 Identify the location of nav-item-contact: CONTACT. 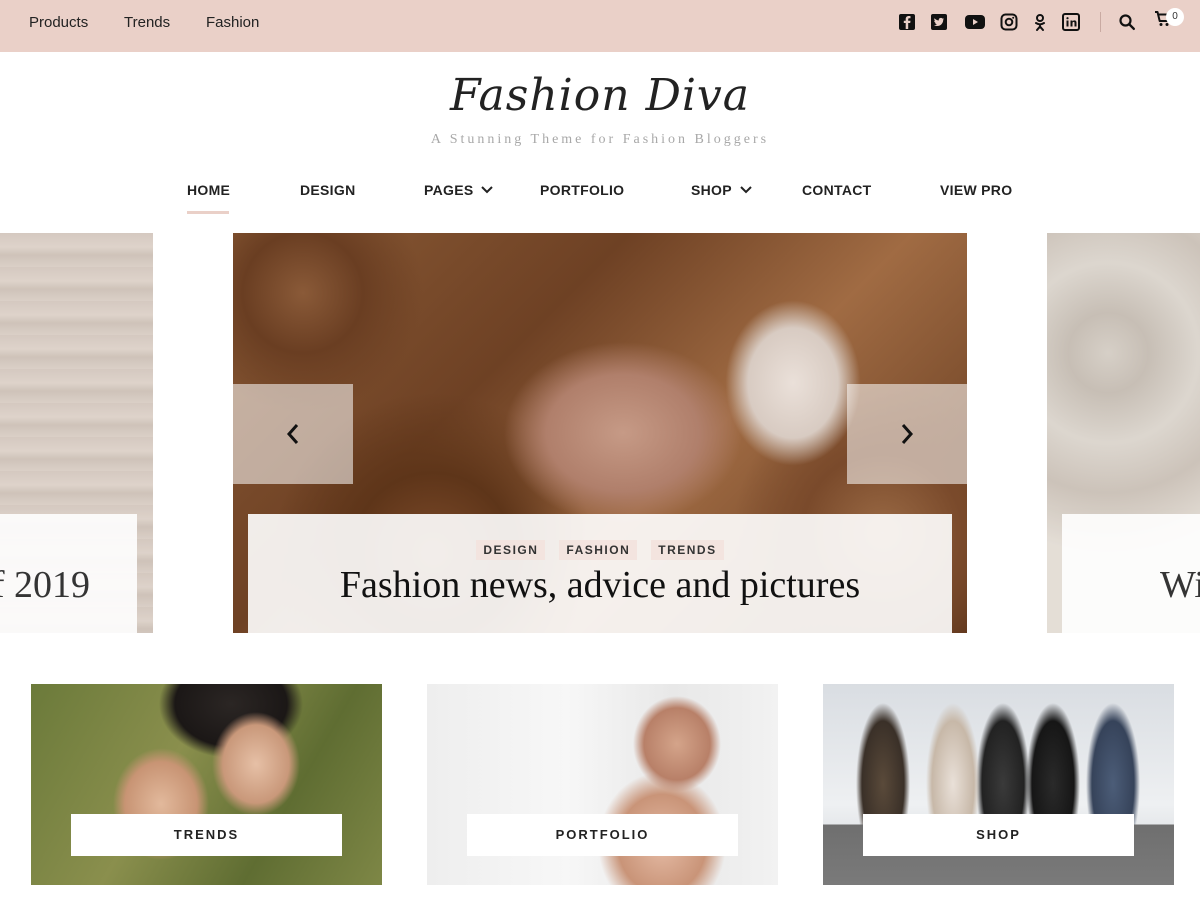
(837, 190).